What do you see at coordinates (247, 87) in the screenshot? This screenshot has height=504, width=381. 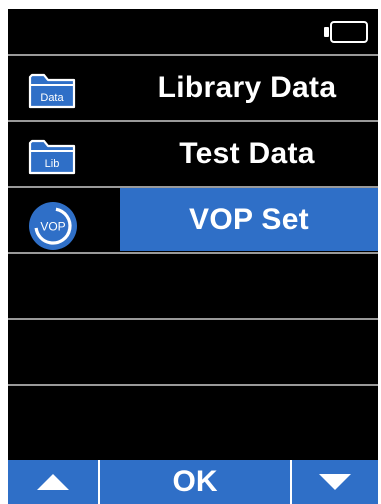 I see `menu-item-label: Library Data` at bounding box center [247, 87].